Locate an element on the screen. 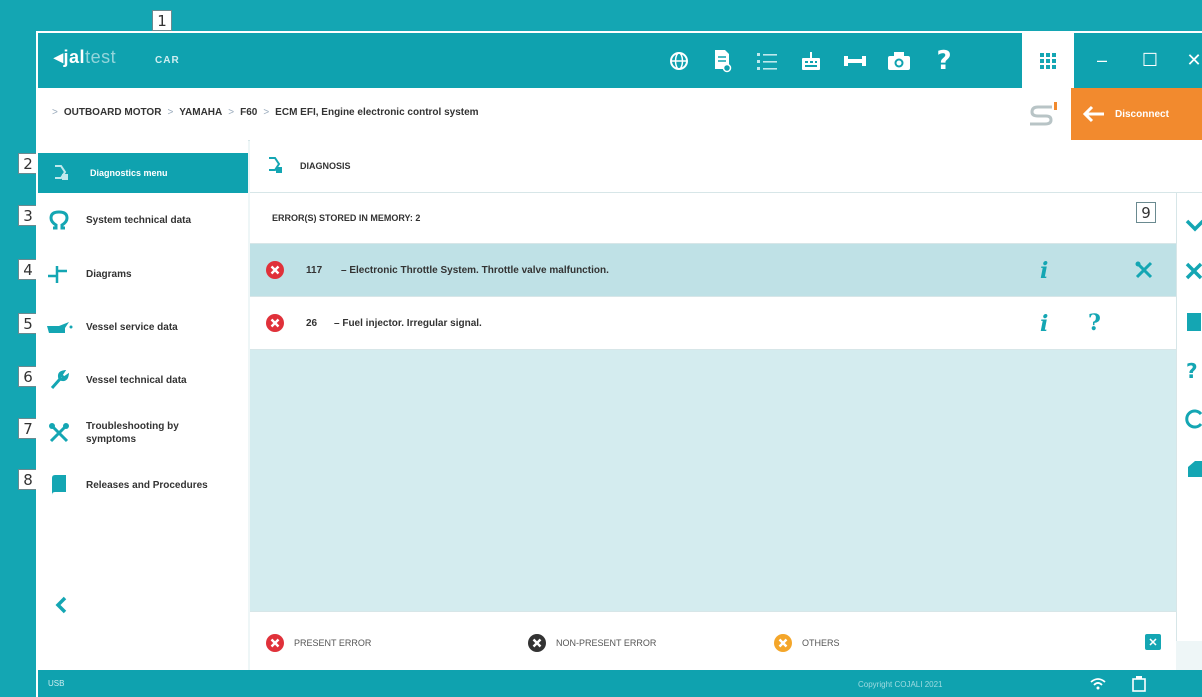 Image resolution: width=1202 pixels, height=697 pixels. refresh-icon is located at coordinates (1193, 419).